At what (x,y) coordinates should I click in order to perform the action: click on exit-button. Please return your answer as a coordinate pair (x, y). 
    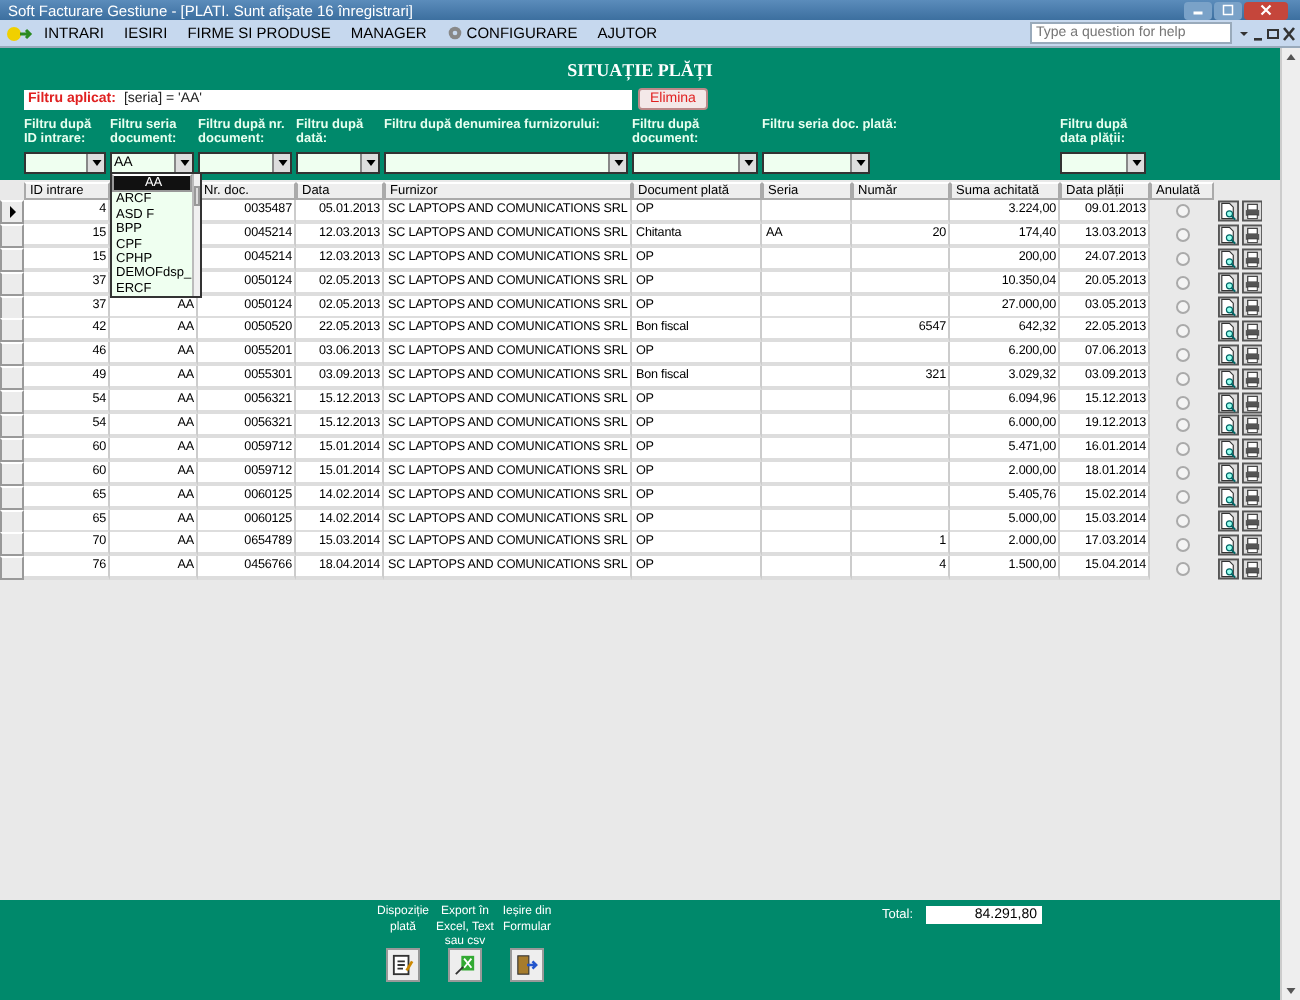
    Looking at the image, I should click on (527, 965).